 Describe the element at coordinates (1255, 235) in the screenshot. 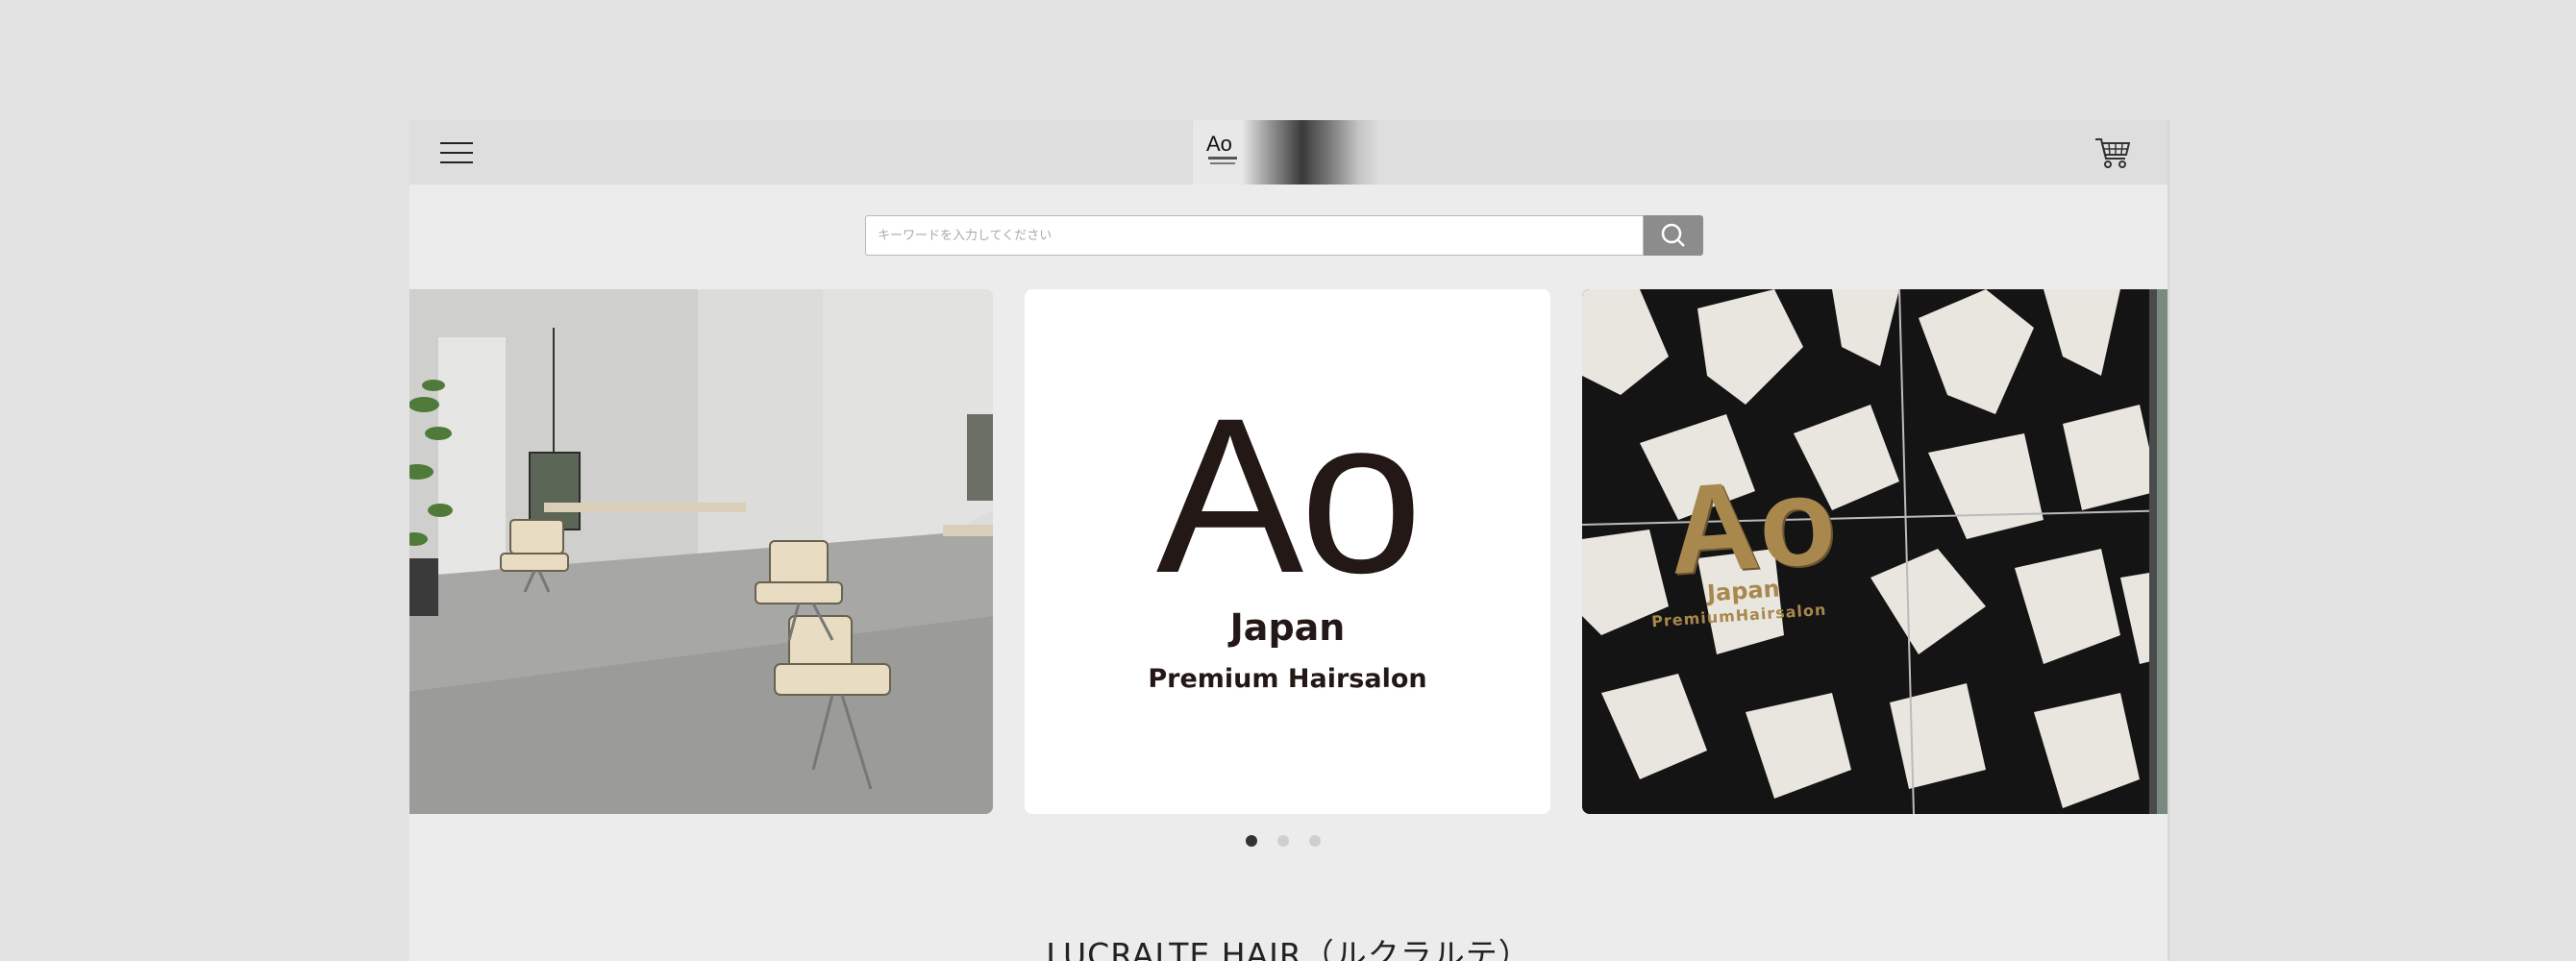

I see `search-input` at that location.